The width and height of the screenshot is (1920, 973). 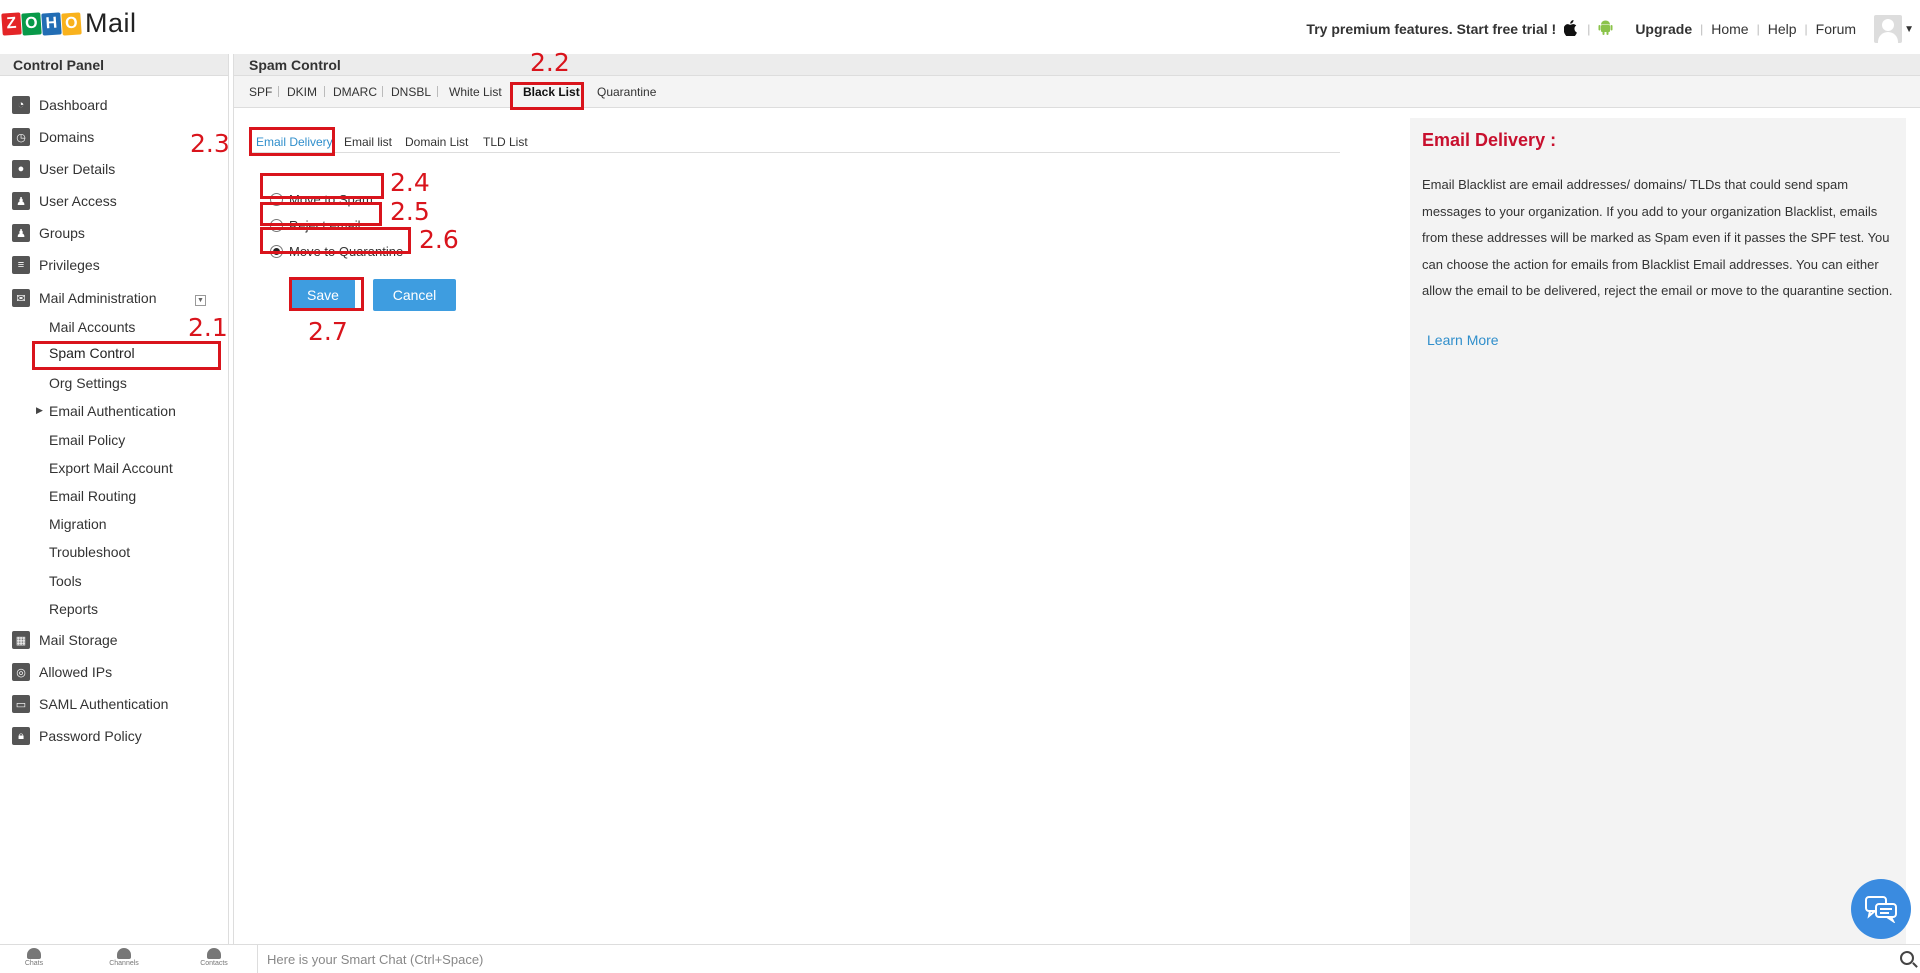 What do you see at coordinates (65, 581) in the screenshot?
I see `sub-item-tools: Tools` at bounding box center [65, 581].